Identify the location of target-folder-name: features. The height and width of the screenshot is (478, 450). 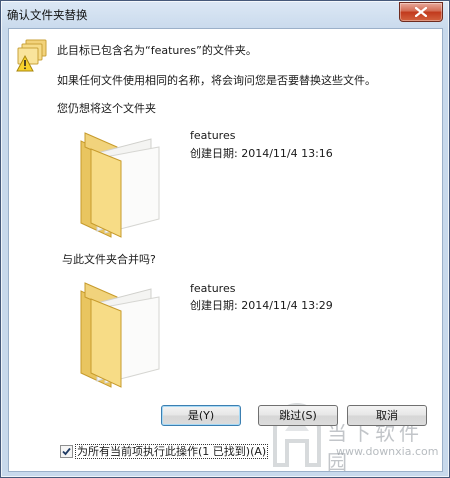
(213, 288).